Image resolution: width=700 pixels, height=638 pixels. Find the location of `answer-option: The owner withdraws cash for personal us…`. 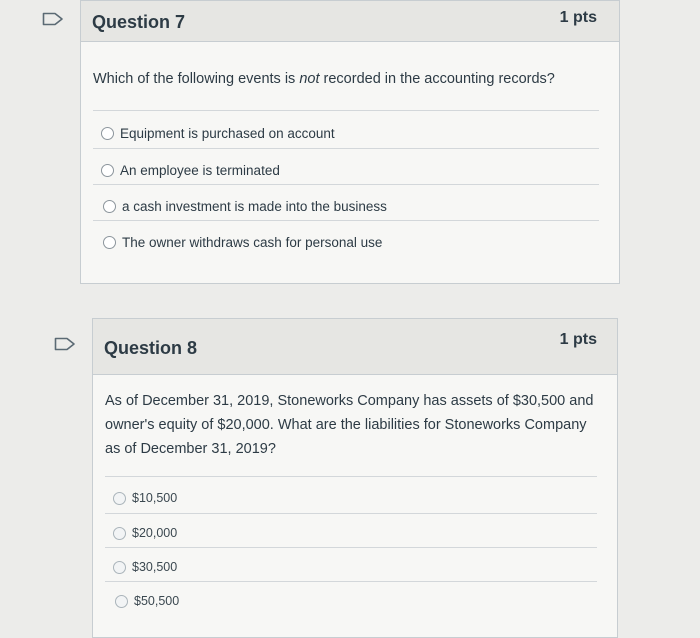

answer-option: The owner withdraws cash for personal us… is located at coordinates (242, 242).